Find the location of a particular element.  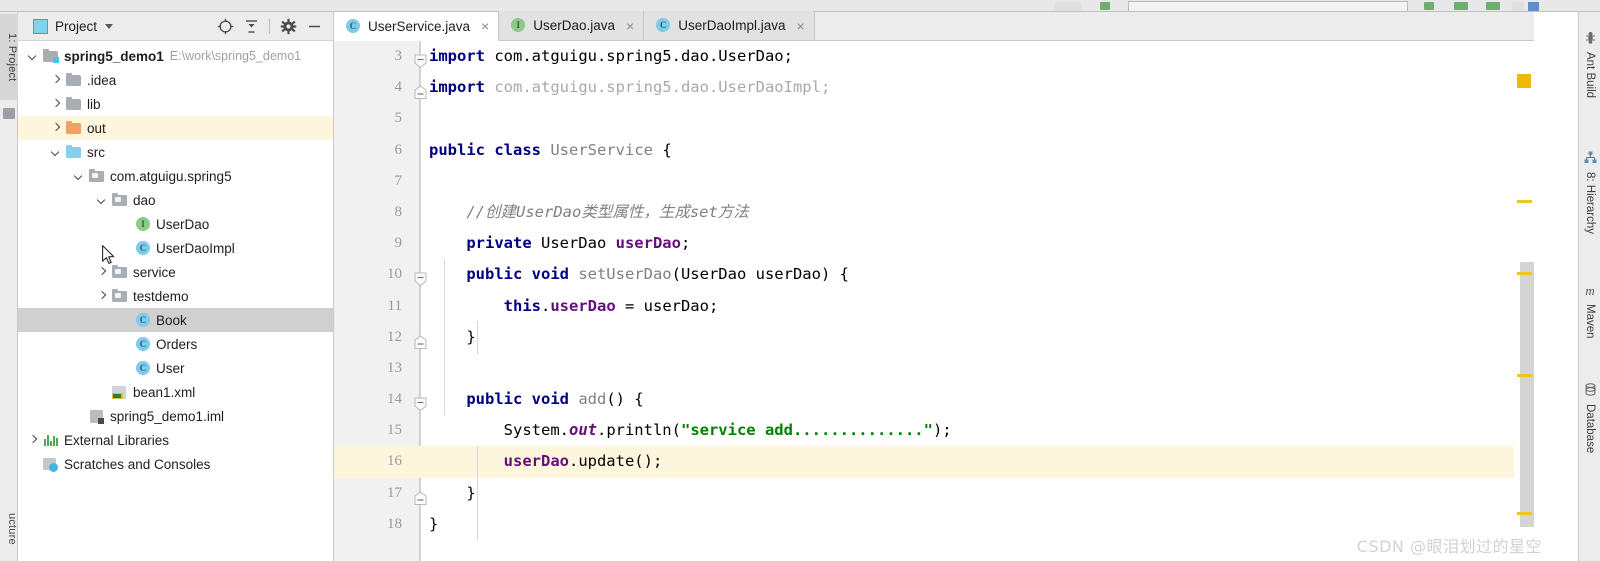

tree-item-scratches-and-consoles: Scratches and Consoles is located at coordinates (175, 464).